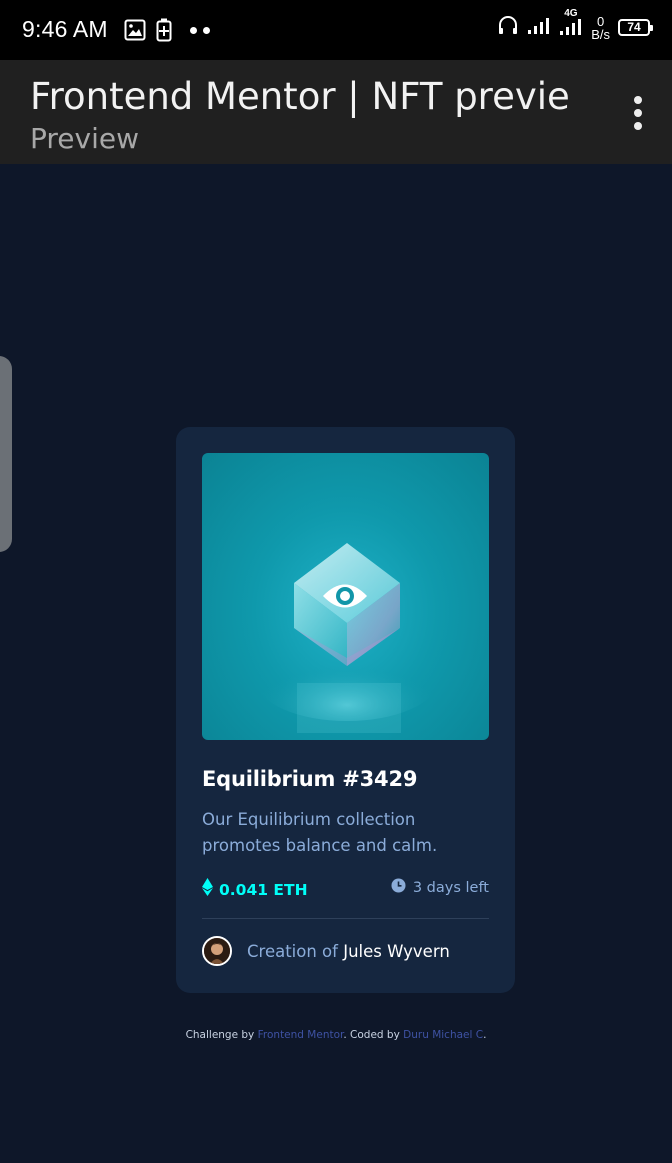  Describe the element at coordinates (220, 1035) in the screenshot. I see `attribution-prefix: Challenge by` at that location.